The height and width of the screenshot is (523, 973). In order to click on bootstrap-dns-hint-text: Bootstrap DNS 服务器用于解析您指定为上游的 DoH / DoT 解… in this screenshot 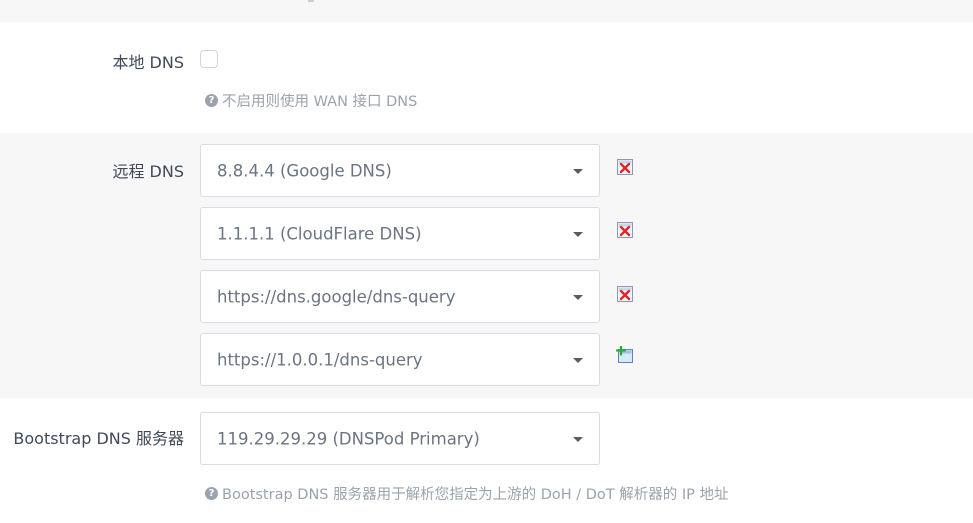, I will do `click(475, 495)`.